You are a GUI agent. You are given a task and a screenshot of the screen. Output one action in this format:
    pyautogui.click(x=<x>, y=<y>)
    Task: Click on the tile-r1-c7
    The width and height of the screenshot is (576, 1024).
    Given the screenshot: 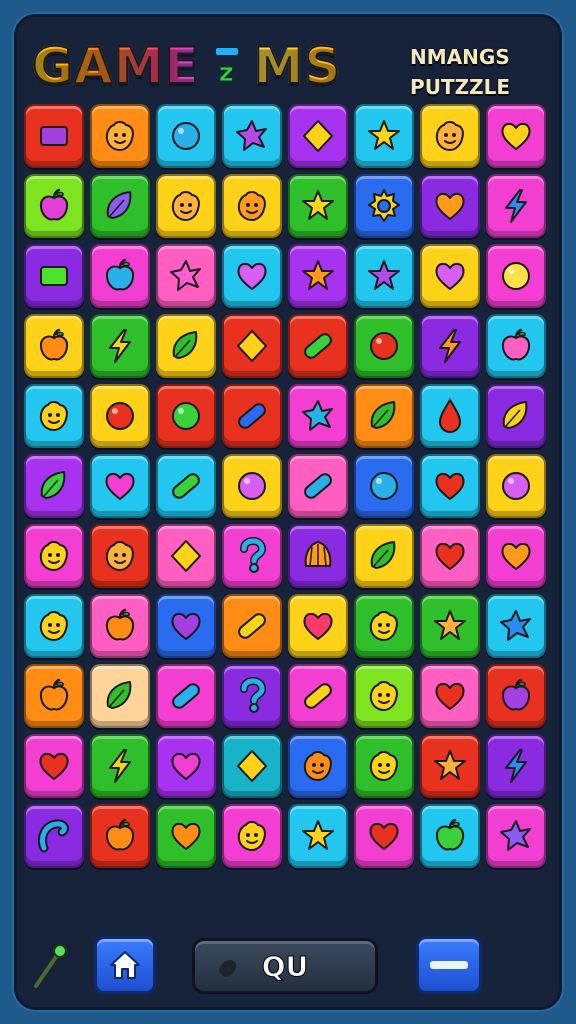 What is the action you would take?
    pyautogui.click(x=450, y=136)
    